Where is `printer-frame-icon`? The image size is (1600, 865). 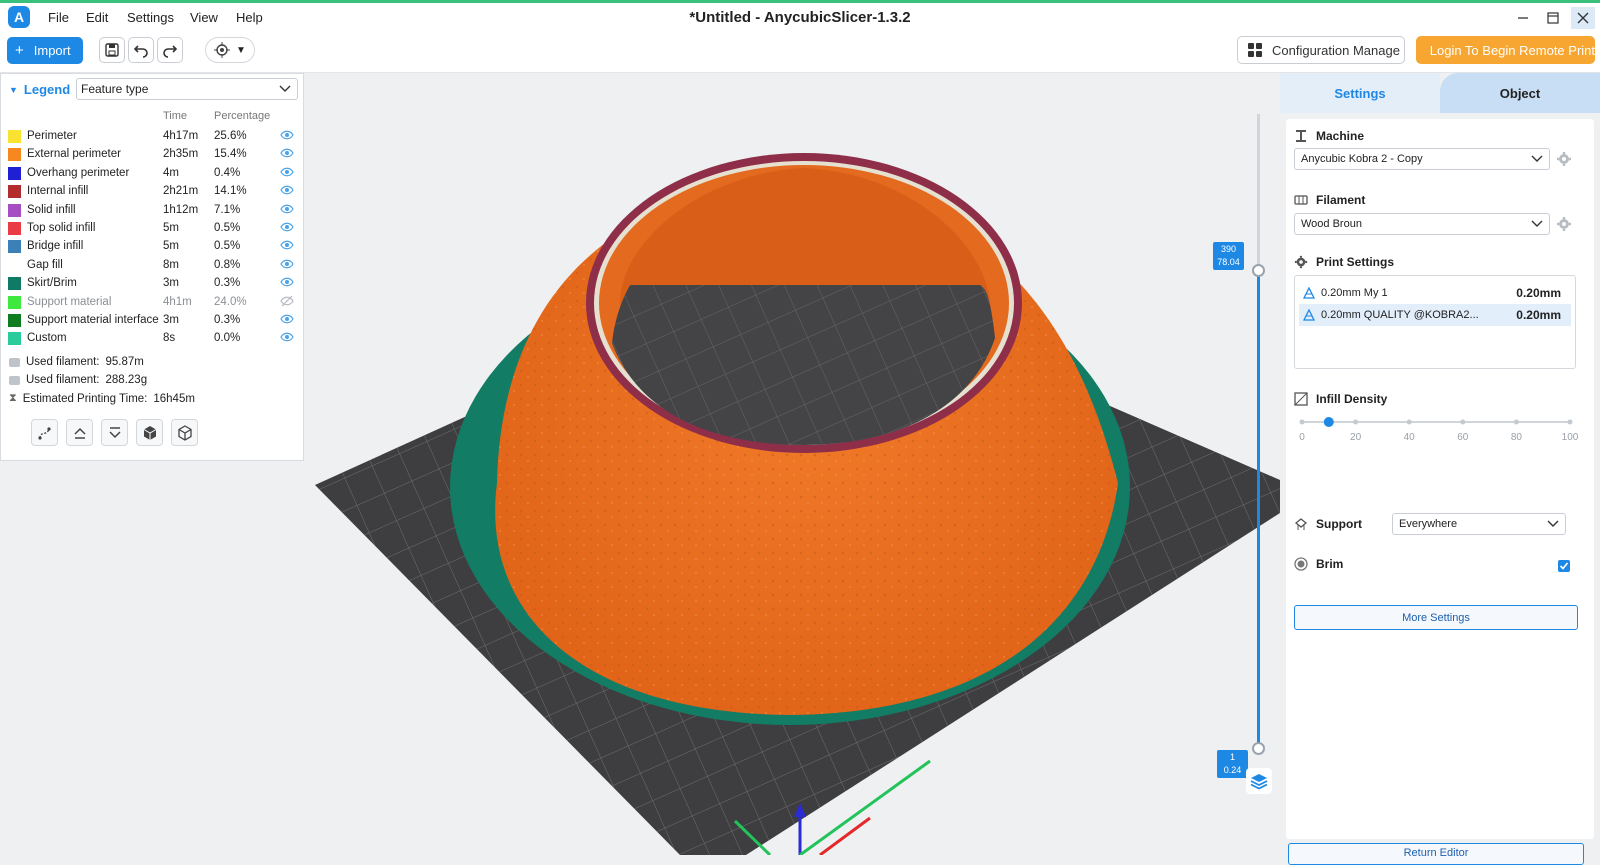
printer-frame-icon is located at coordinates (1301, 136).